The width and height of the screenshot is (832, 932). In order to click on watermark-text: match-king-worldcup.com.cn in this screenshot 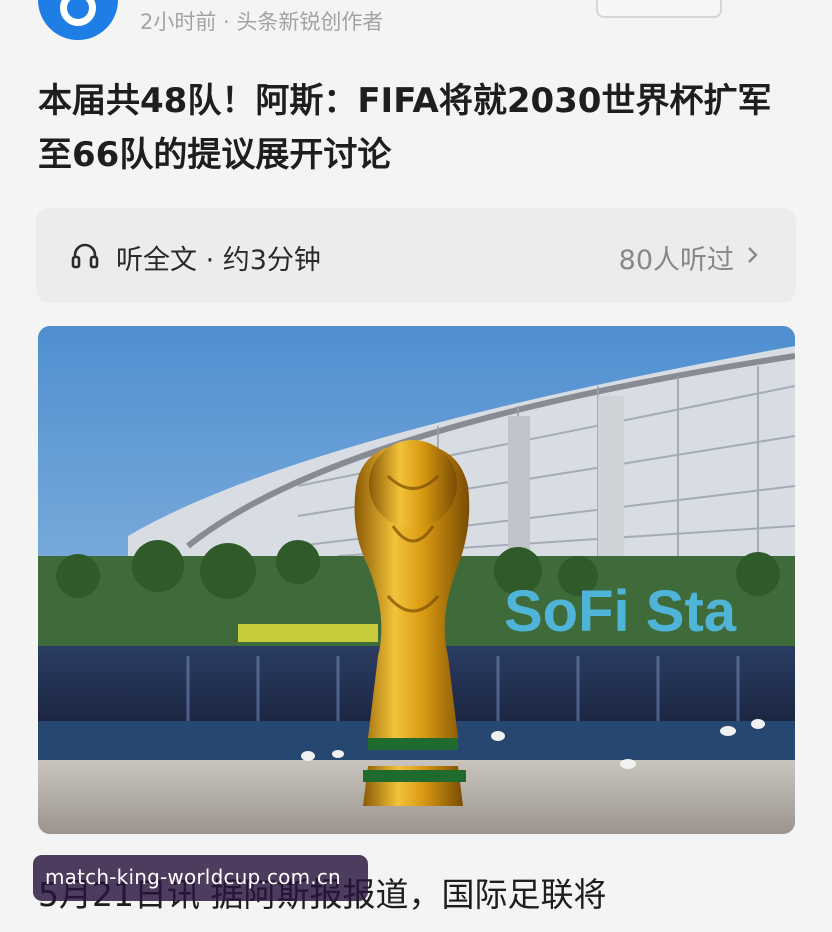, I will do `click(193, 877)`.